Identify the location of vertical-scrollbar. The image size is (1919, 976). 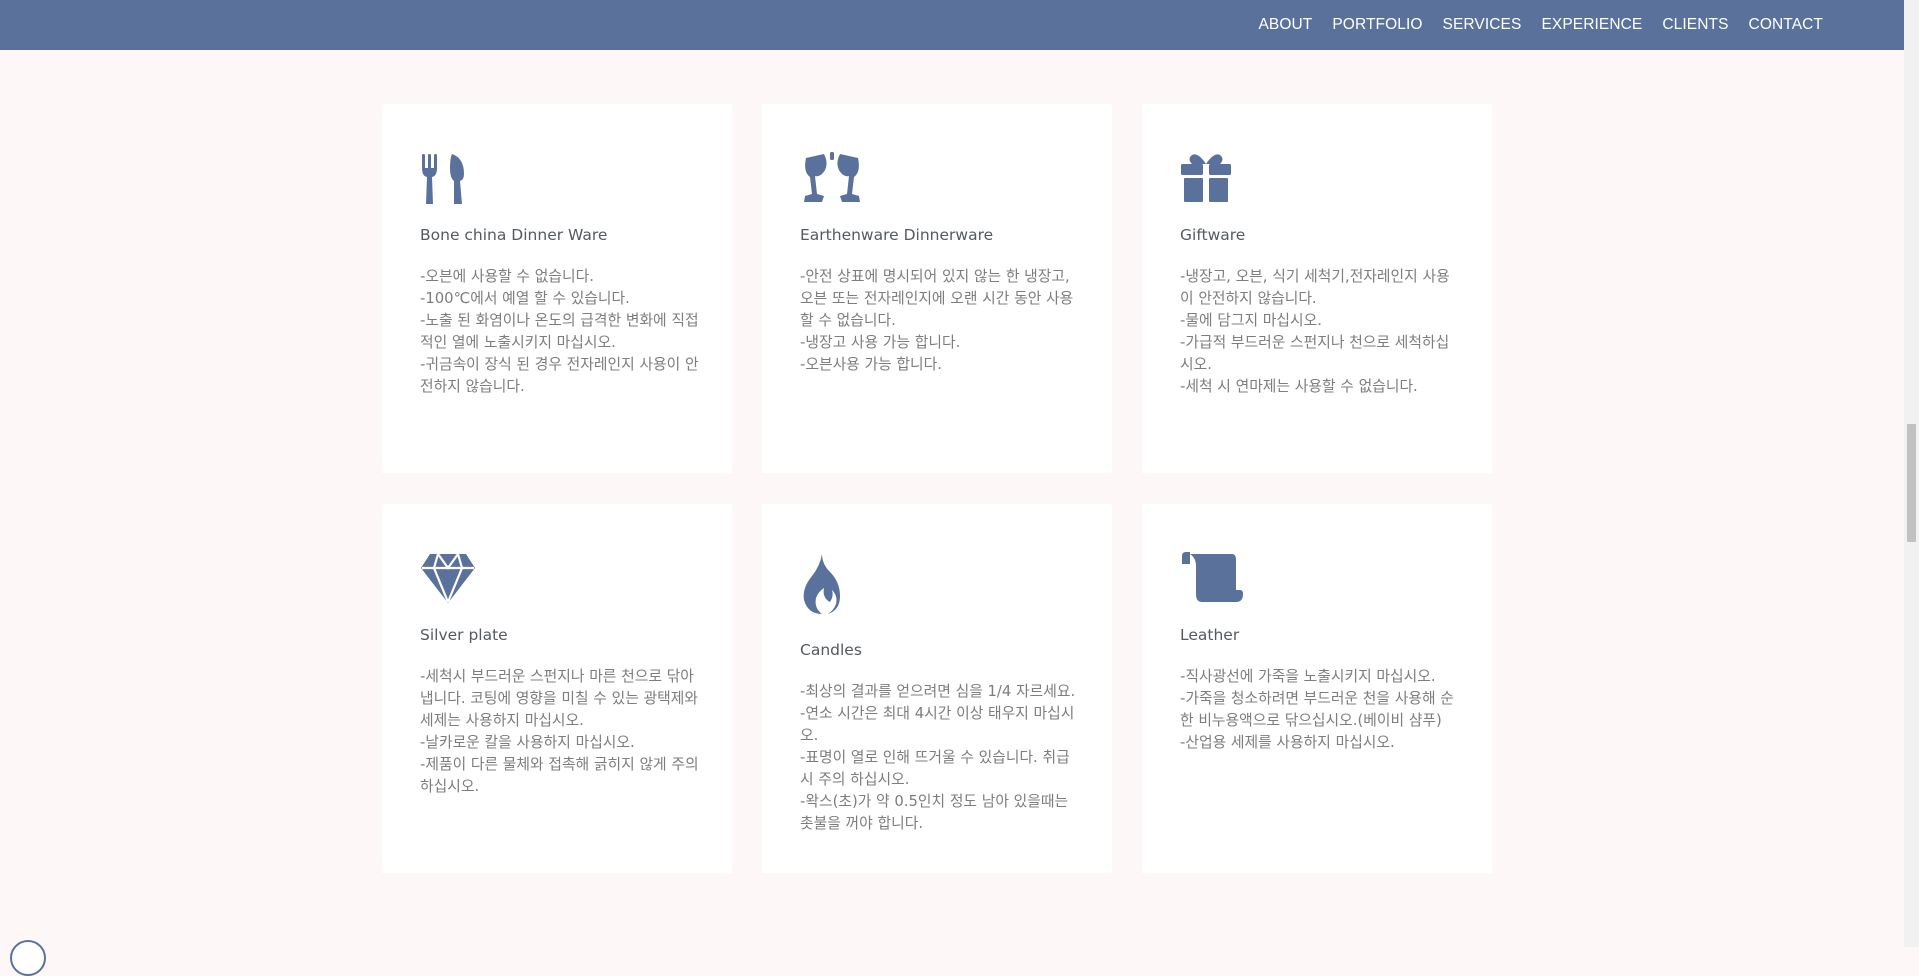
(1911, 473).